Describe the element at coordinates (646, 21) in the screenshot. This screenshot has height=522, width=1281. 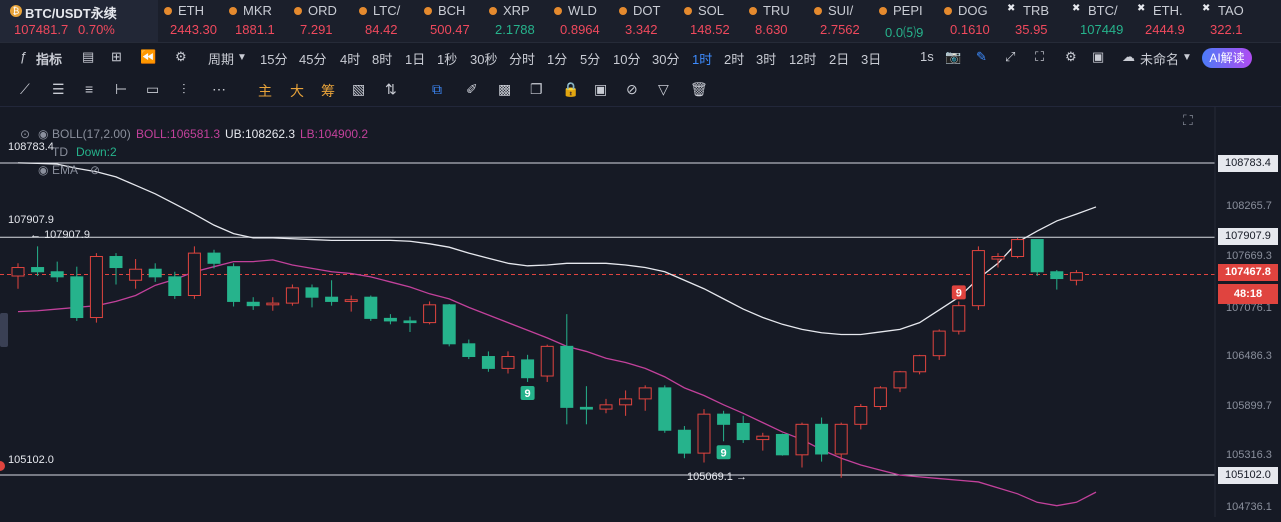
I see `ticker-item: DOT 3.342` at that location.